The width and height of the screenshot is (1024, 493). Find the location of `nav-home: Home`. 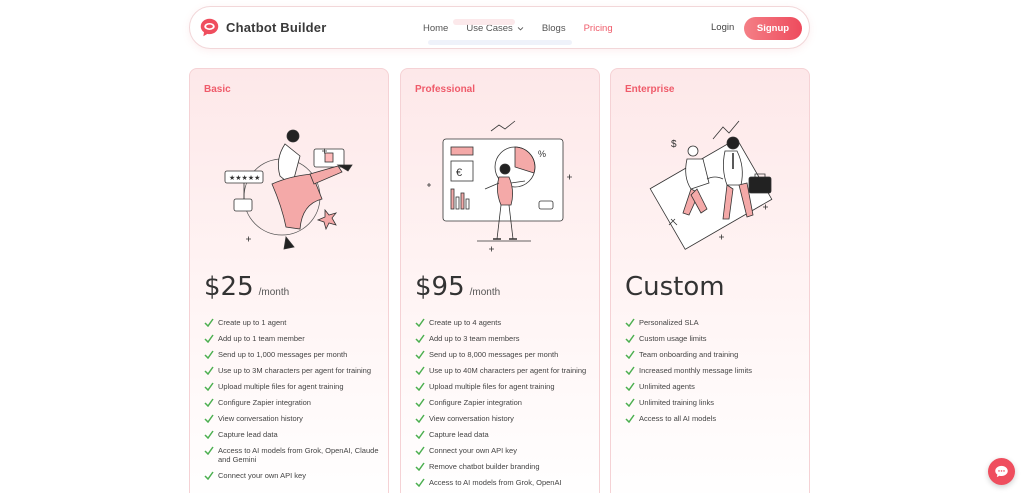

nav-home: Home is located at coordinates (435, 28).